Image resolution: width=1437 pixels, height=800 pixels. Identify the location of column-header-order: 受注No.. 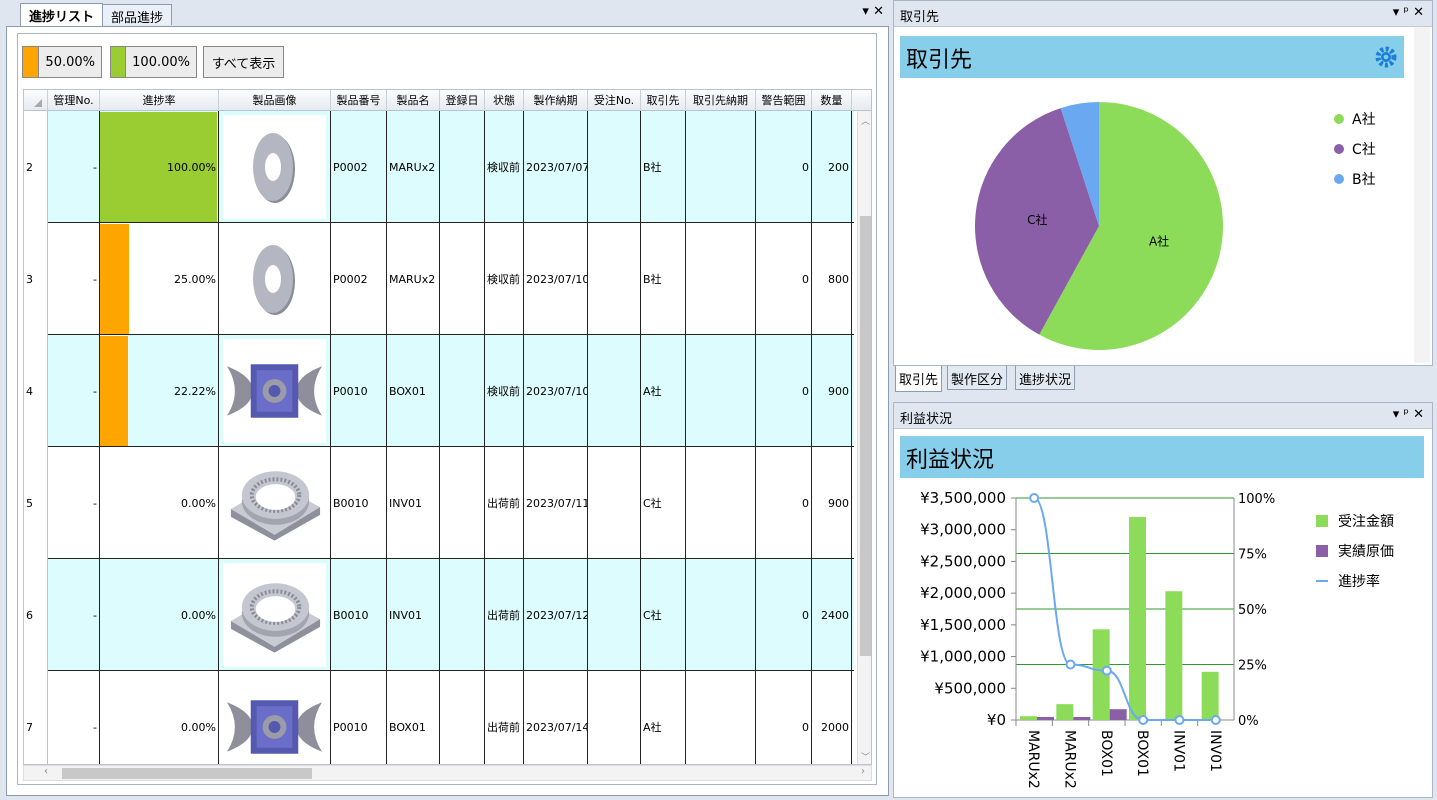
(614, 100).